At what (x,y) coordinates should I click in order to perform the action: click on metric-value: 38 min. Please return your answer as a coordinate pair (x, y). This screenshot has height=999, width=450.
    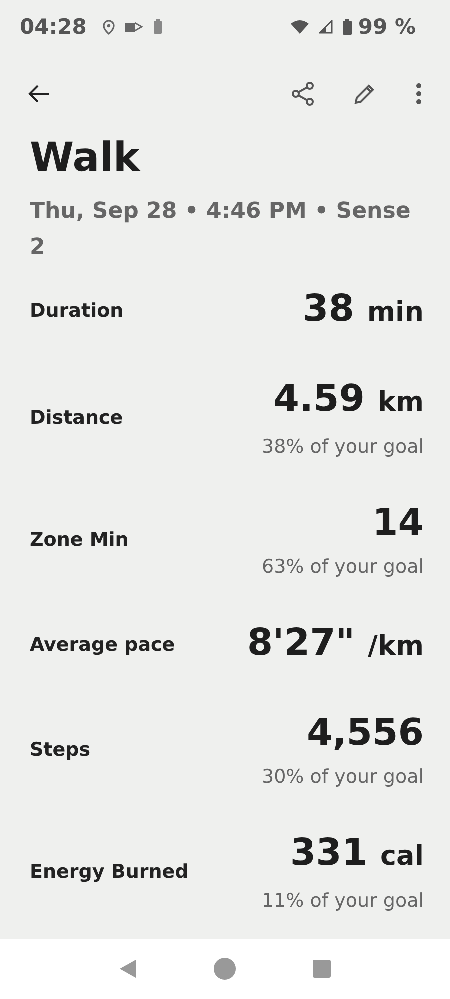
    Looking at the image, I should click on (363, 309).